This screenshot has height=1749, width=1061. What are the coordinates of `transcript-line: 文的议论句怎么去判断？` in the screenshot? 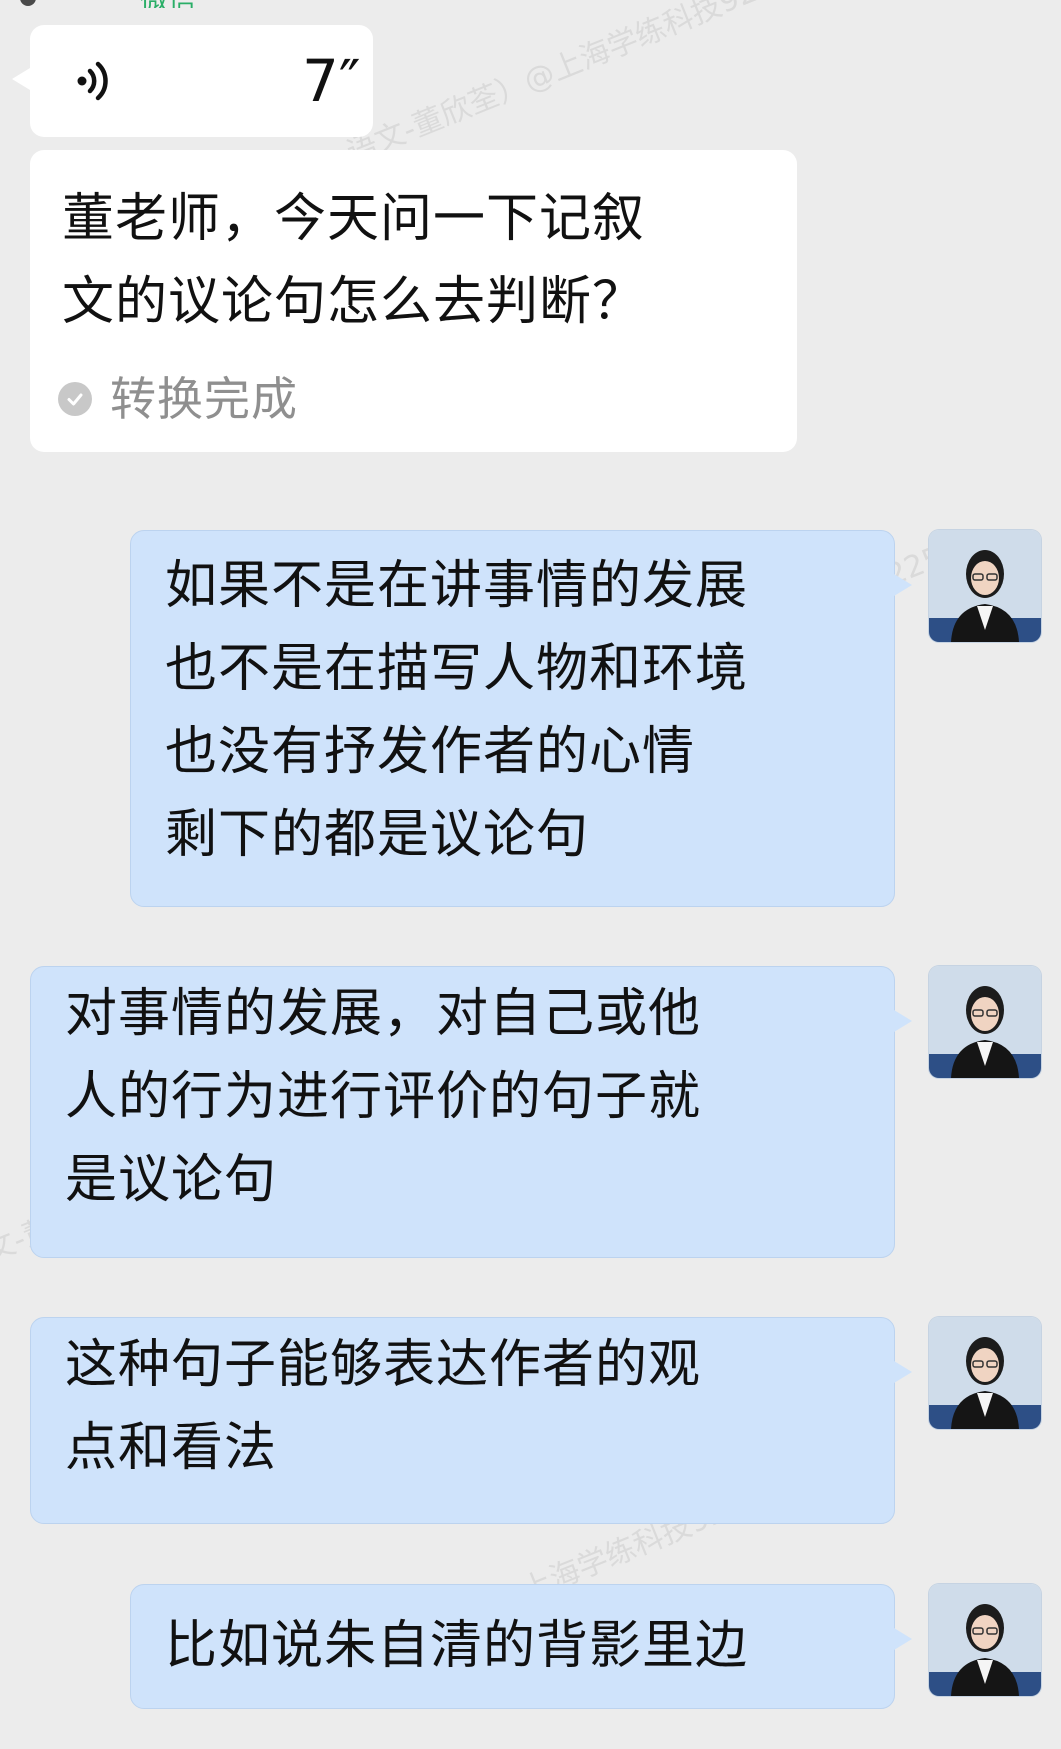 It's located at (354, 302).